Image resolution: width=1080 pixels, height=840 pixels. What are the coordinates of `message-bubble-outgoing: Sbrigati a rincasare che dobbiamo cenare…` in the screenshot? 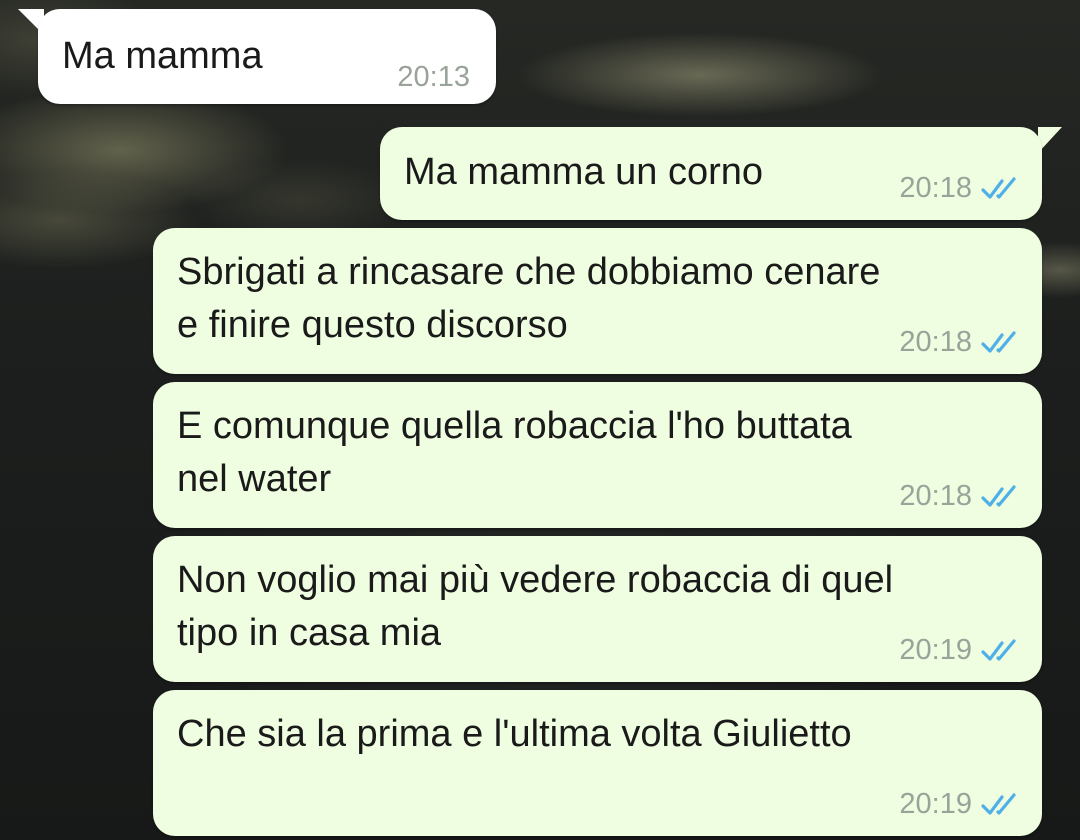 It's located at (597, 301).